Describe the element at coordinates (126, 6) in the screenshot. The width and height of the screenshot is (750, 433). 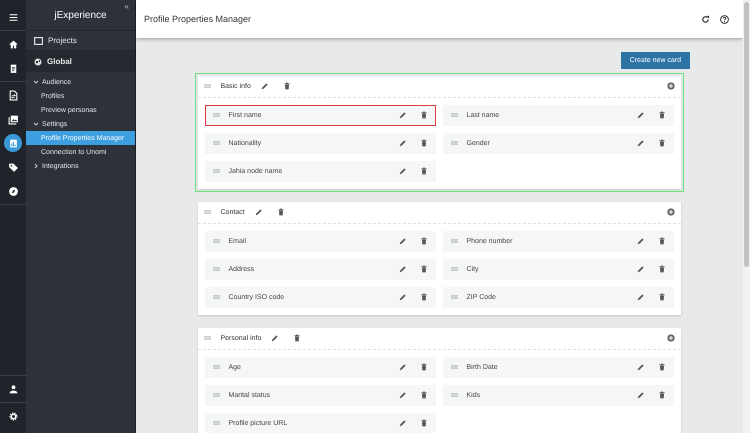
I see `collapse-button: «` at that location.